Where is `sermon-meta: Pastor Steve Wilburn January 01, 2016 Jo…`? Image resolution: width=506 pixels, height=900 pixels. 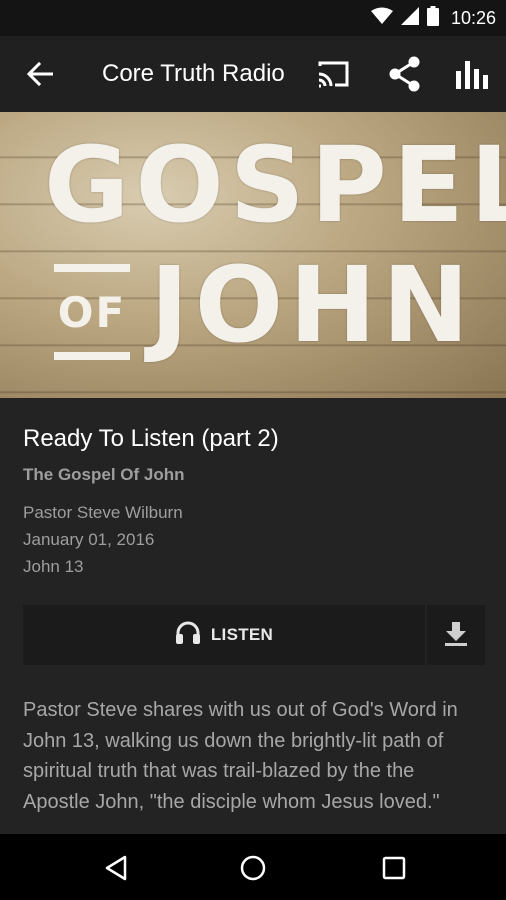
sermon-meta: Pastor Steve Wilburn January 01, 2016 Jo… is located at coordinates (254, 539).